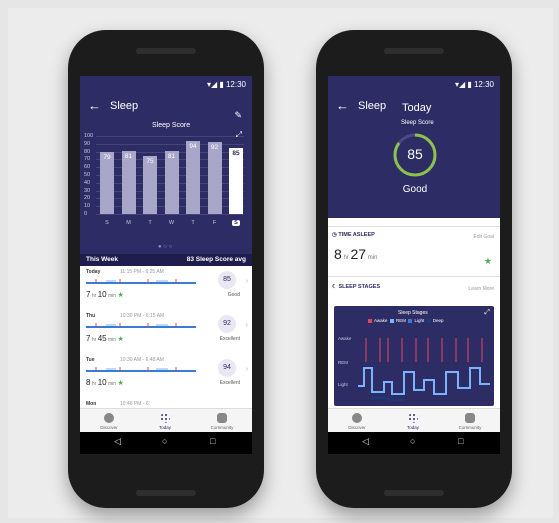  I want to click on stage-label-awake: Awake, so click(345, 338).